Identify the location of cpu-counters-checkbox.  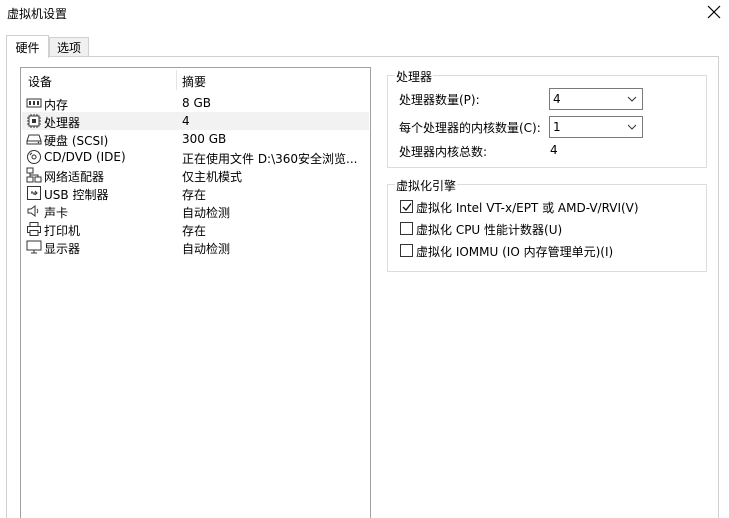
(406, 228).